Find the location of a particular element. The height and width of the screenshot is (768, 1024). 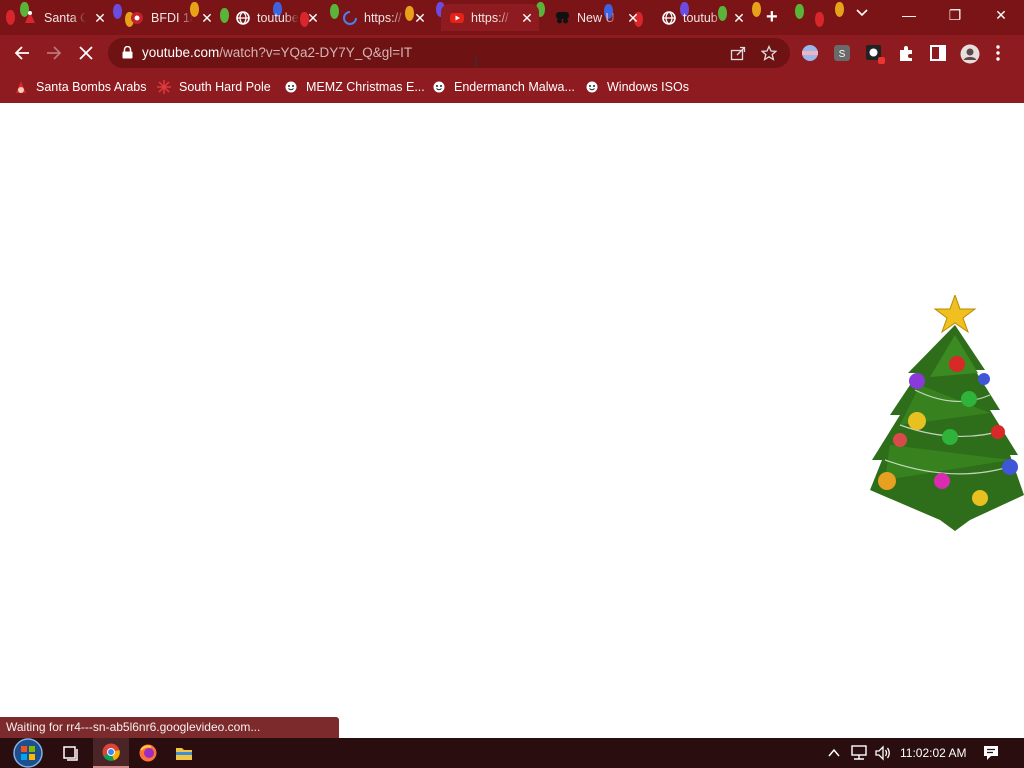

snowflake-icon is located at coordinates (164, 87).